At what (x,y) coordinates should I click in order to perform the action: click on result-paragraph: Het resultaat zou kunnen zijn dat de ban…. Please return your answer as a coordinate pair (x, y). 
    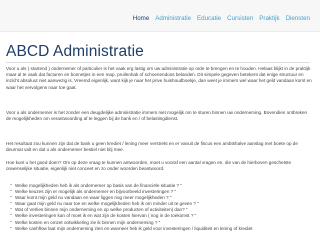
    Looking at the image, I should click on (152, 147).